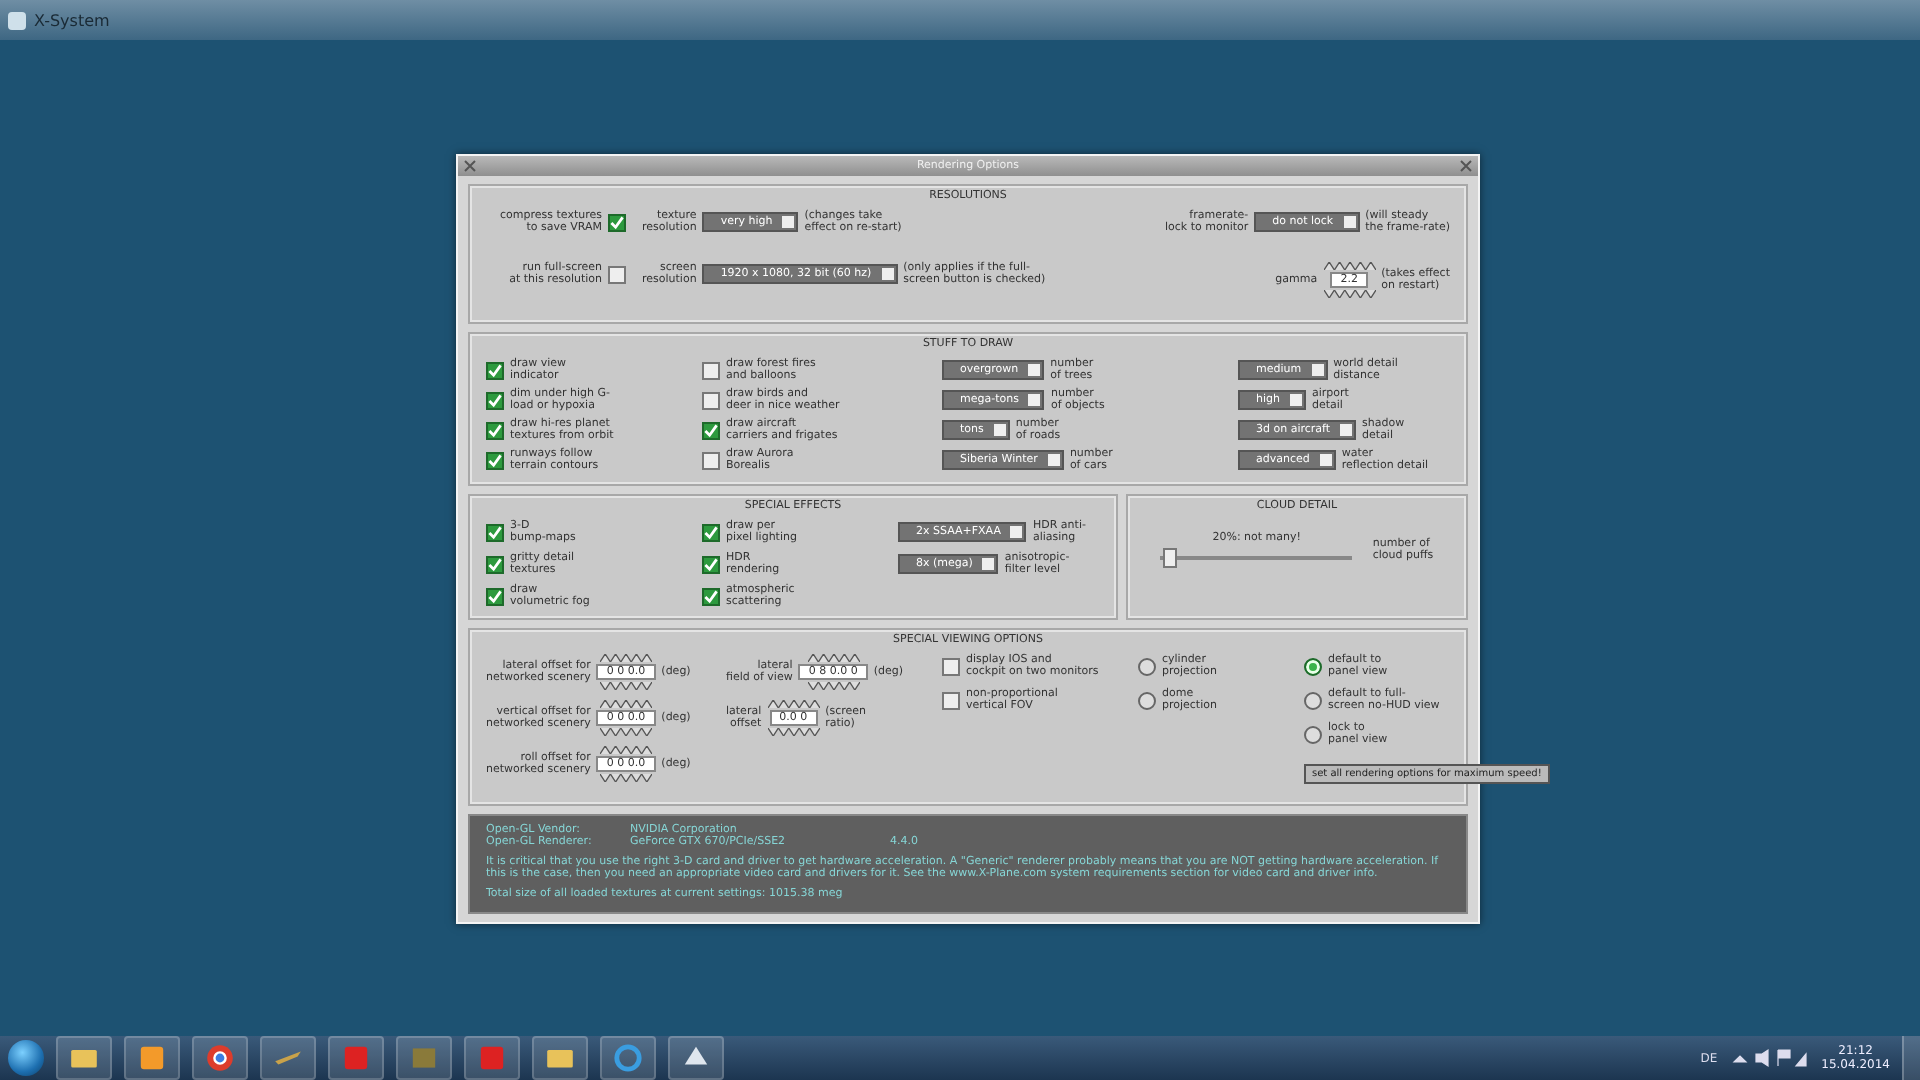 This screenshot has height=1080, width=1920. Describe the element at coordinates (1170, 558) in the screenshot. I see `slider-thumb` at that location.